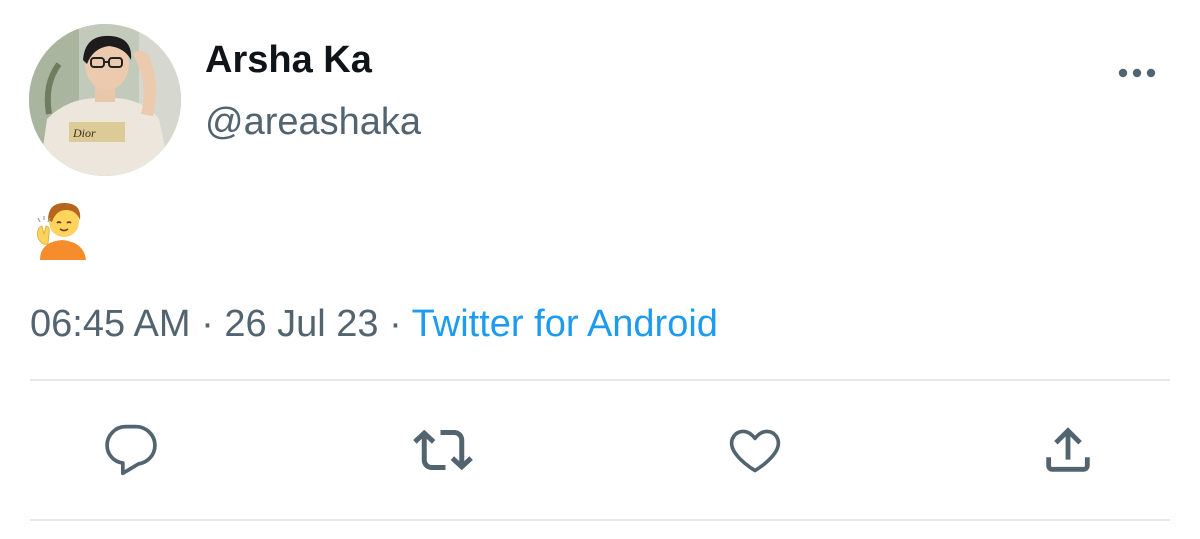 This screenshot has width=1200, height=539. I want to click on like-button, so click(755, 450).